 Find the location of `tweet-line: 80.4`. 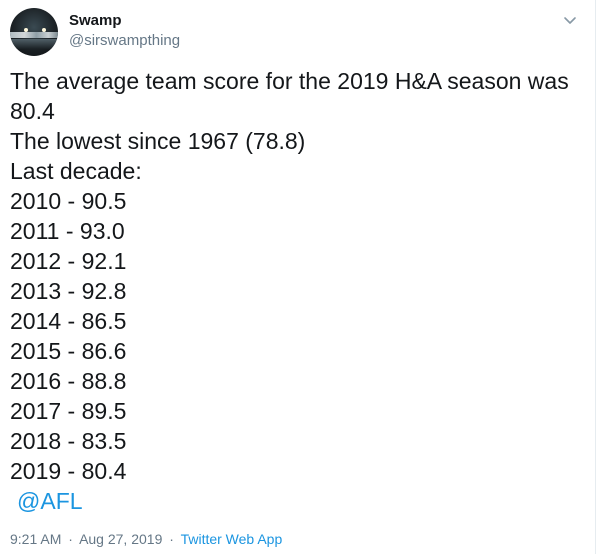

tweet-line: 80.4 is located at coordinates (32, 111).